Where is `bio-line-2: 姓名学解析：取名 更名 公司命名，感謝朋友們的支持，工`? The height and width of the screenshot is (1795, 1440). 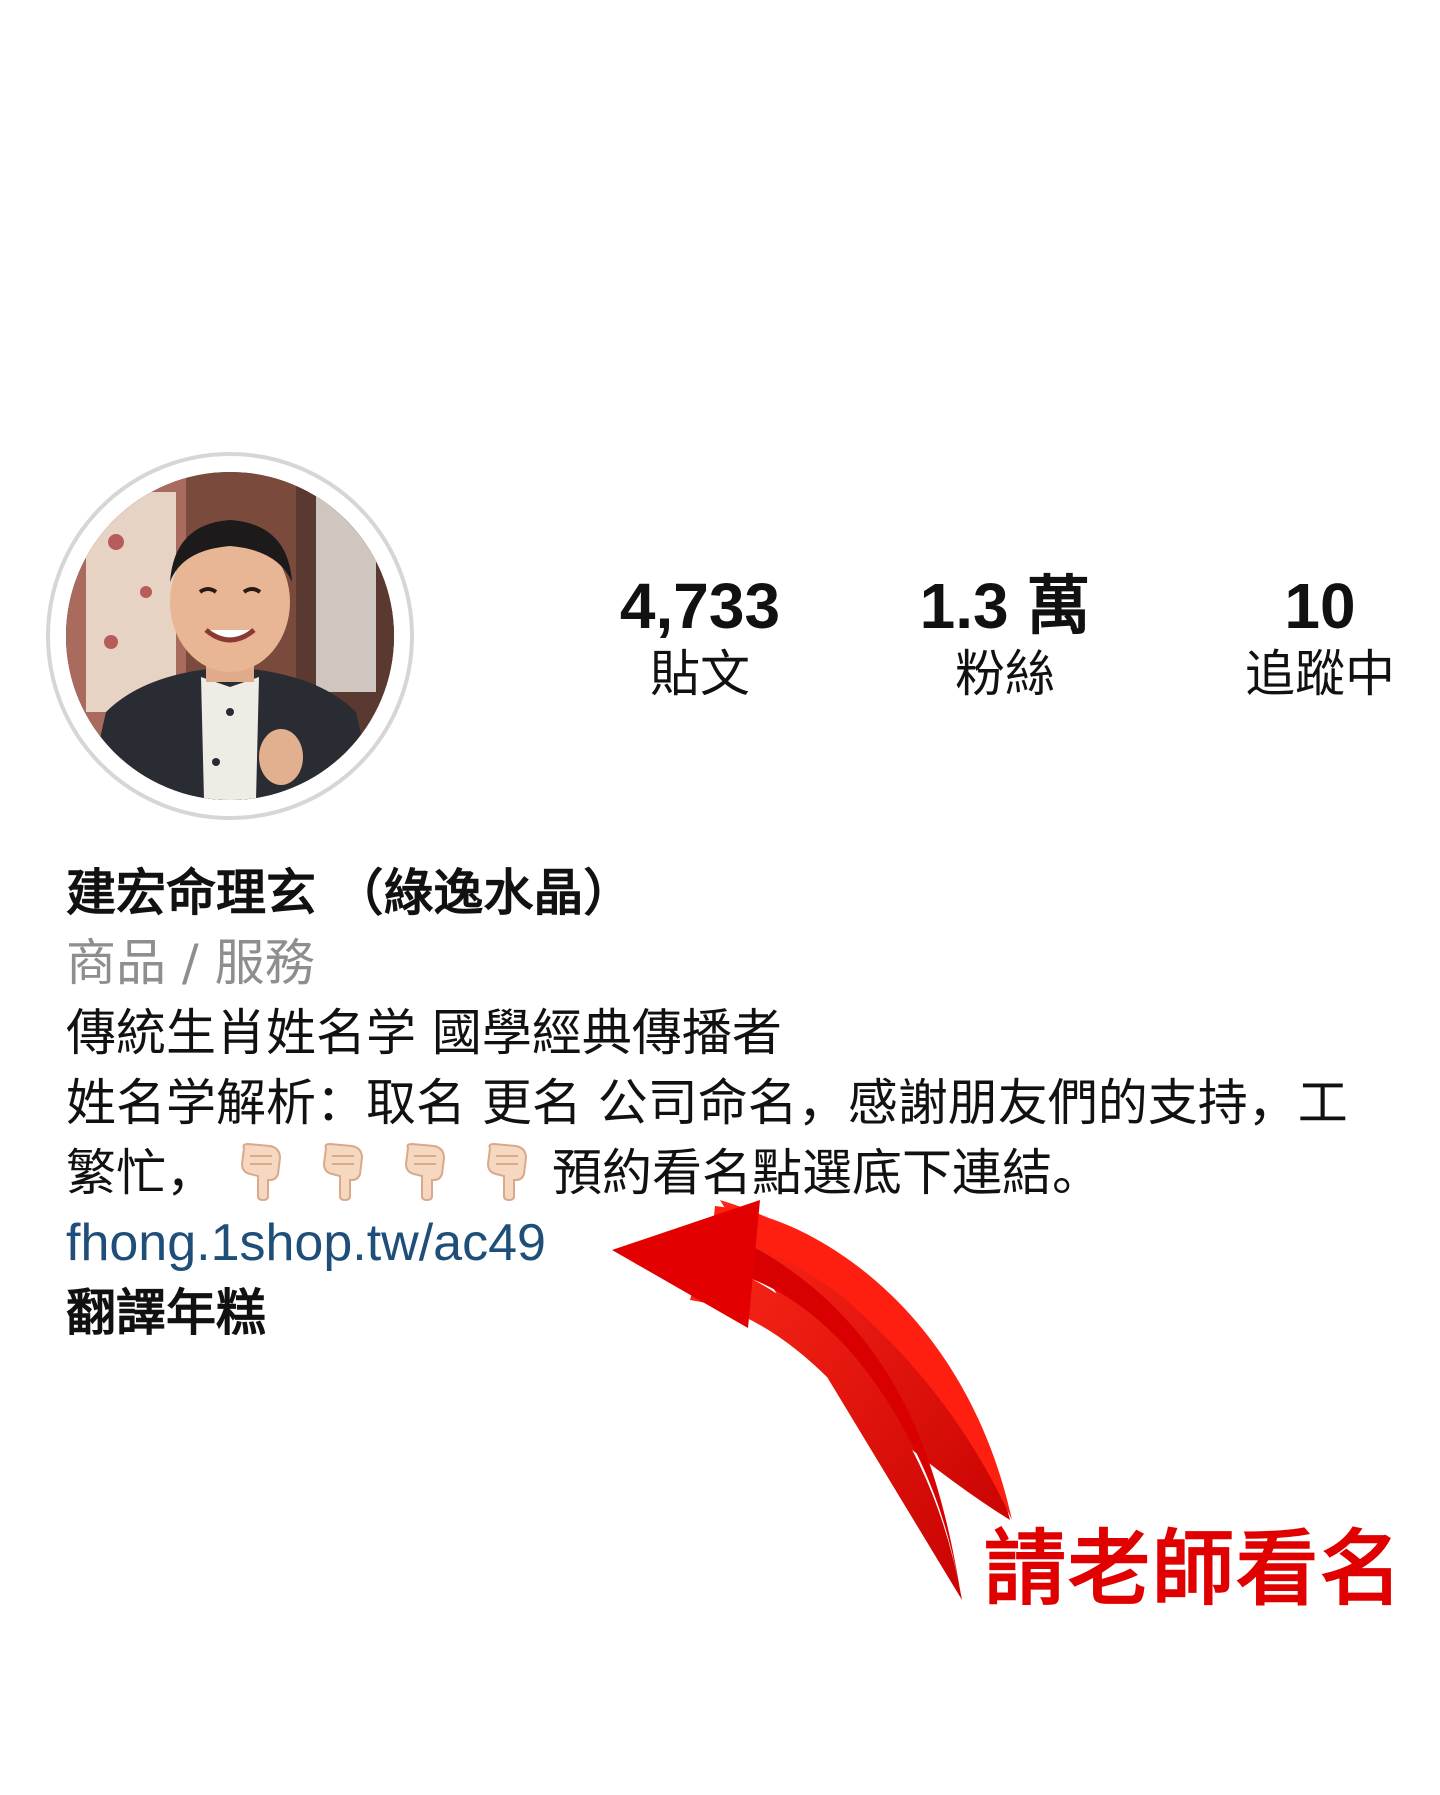
bio-line-2: 姓名学解析：取名 更名 公司命名，感謝朋友們的支持，工 is located at coordinates (707, 1103).